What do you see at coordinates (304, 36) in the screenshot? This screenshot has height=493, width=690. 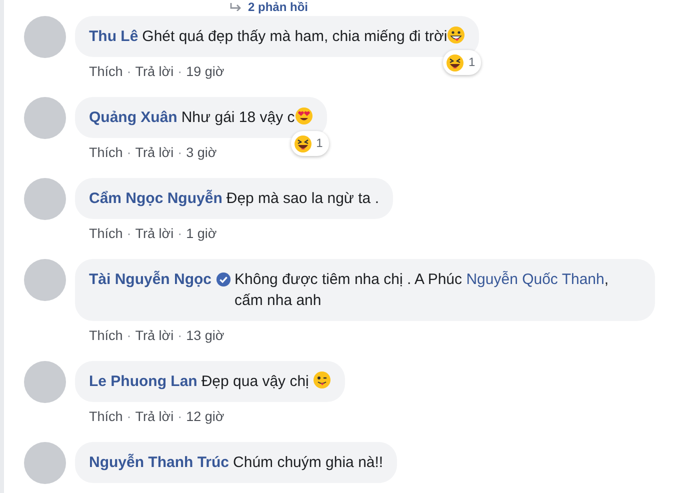 I see `comment-text: Ghét quá đẹp thấy mà ham, chia miếng đi trời` at bounding box center [304, 36].